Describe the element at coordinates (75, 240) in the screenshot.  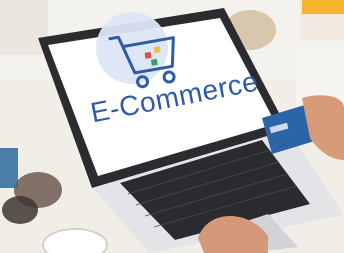
I see `coffee-cup-icon` at that location.